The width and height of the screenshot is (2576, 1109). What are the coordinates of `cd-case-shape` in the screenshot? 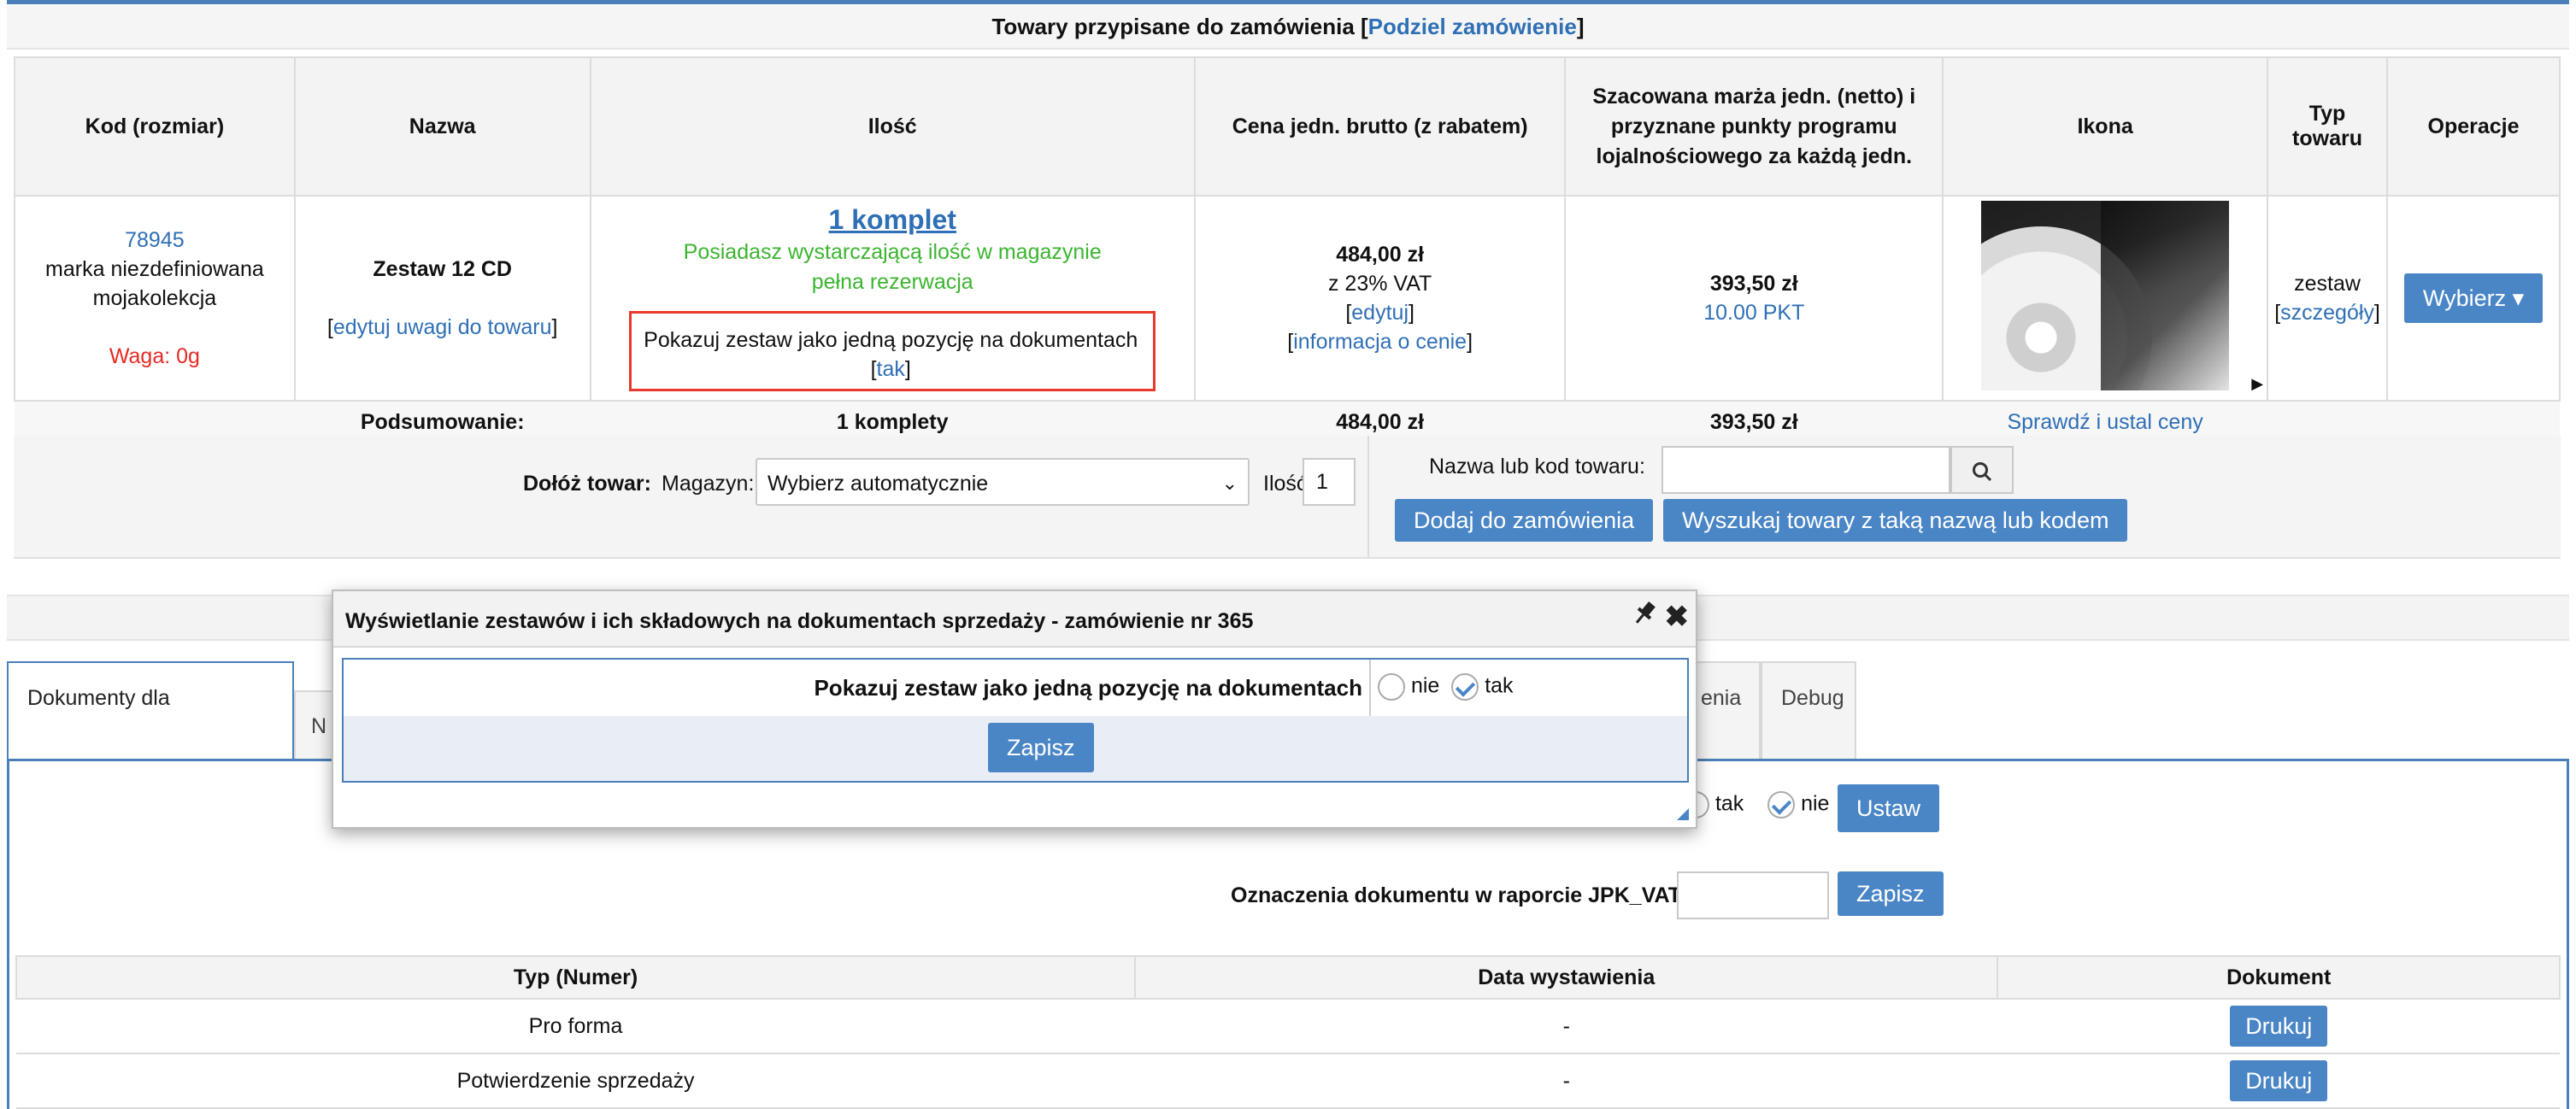 It's located at (2165, 295).